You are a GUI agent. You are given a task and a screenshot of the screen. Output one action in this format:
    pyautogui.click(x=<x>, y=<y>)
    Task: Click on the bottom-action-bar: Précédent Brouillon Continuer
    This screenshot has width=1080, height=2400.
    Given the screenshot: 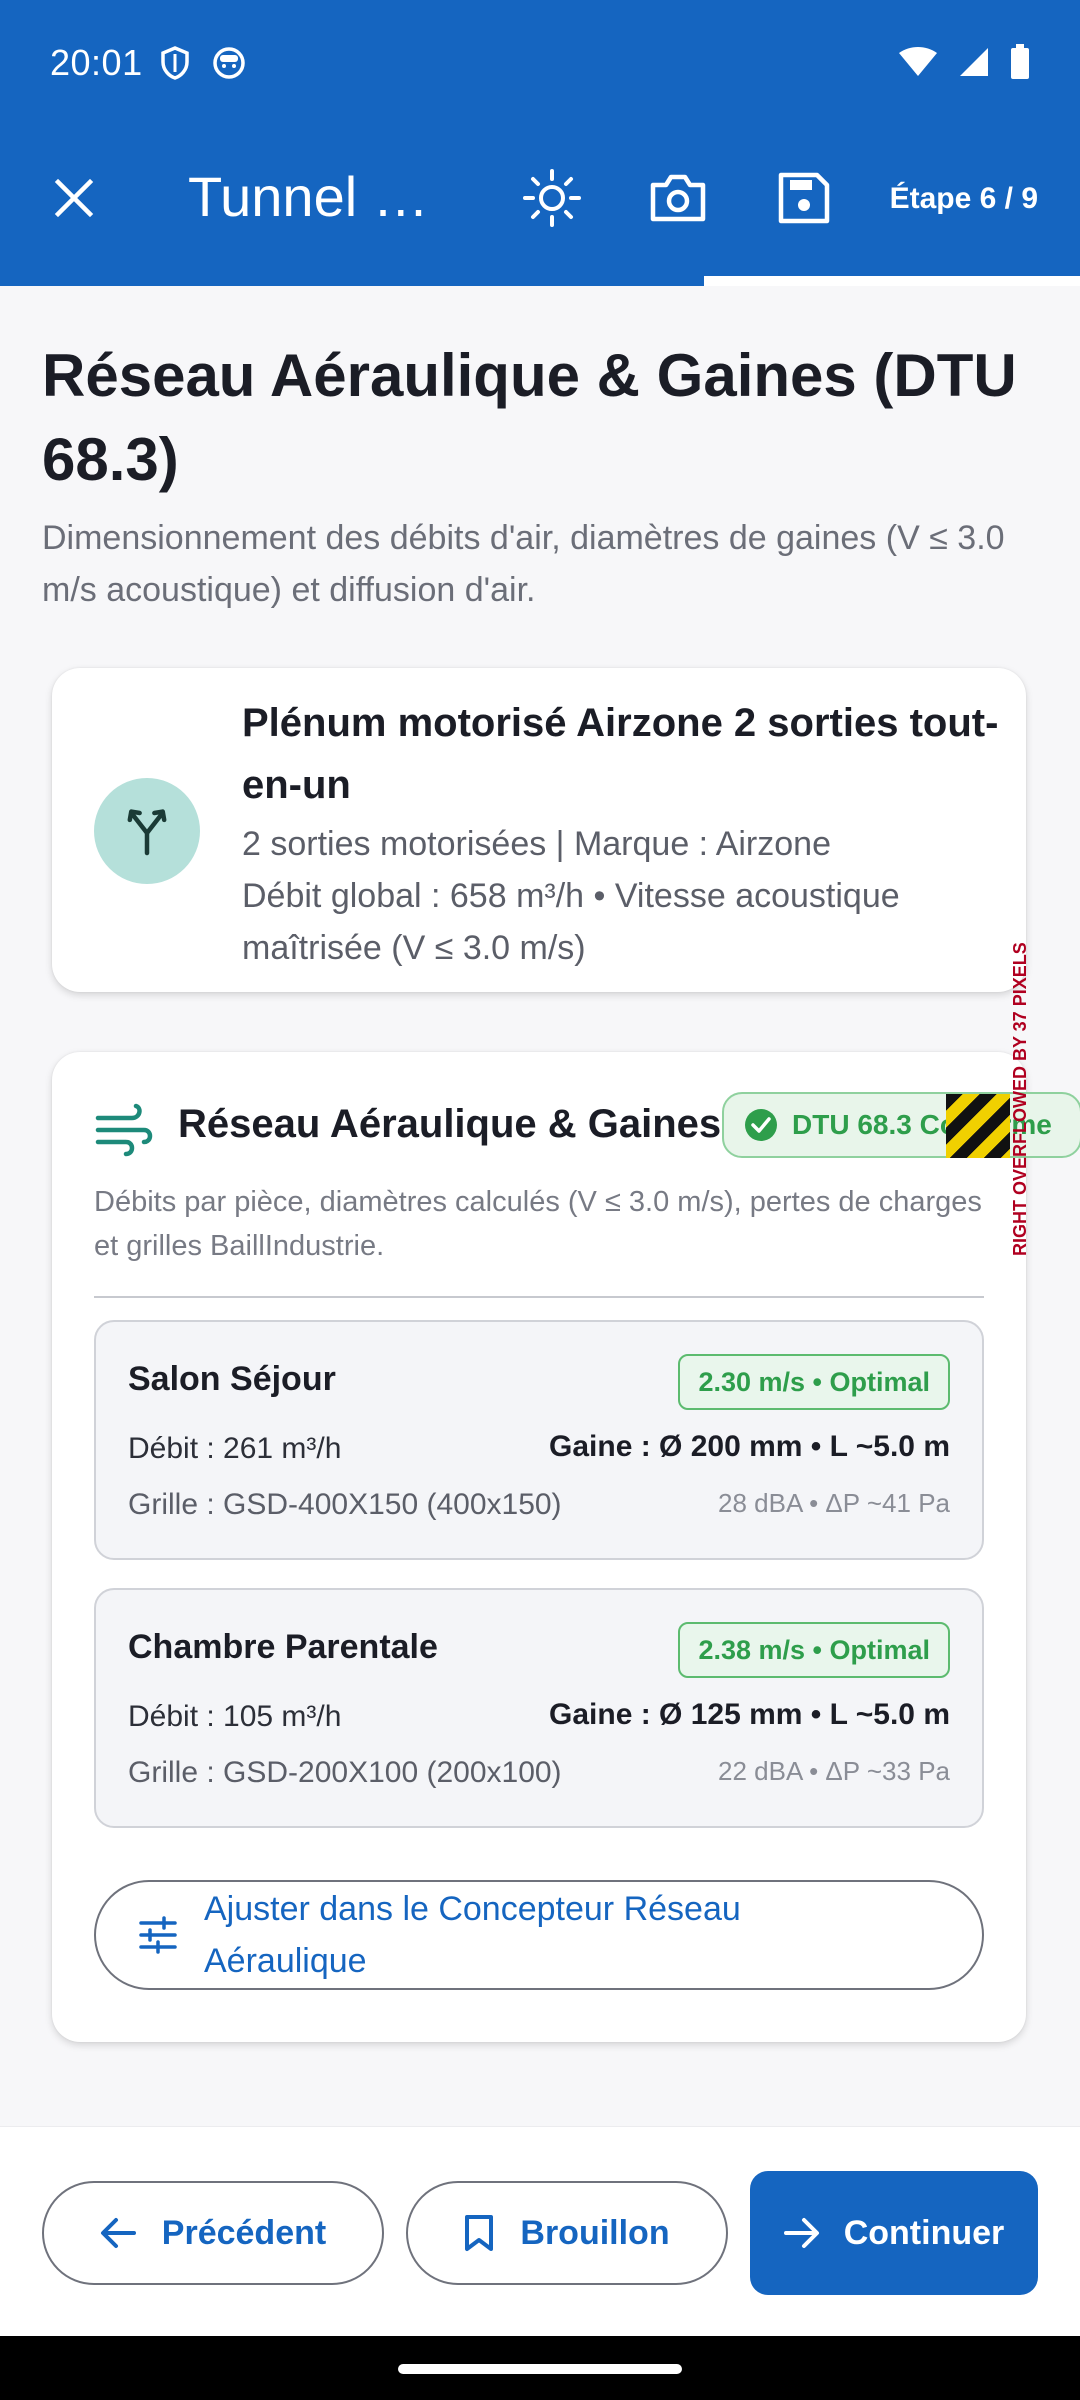 What is the action you would take?
    pyautogui.click(x=540, y=2231)
    